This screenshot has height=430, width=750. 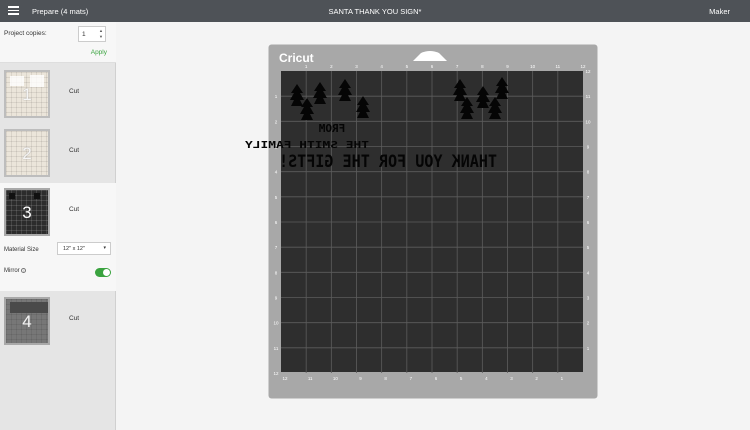 I want to click on mat-sidebar: Project copies: 1 ▲ ▼ Apply 1 Cut 2 Cut 3, so click(x=58, y=226).